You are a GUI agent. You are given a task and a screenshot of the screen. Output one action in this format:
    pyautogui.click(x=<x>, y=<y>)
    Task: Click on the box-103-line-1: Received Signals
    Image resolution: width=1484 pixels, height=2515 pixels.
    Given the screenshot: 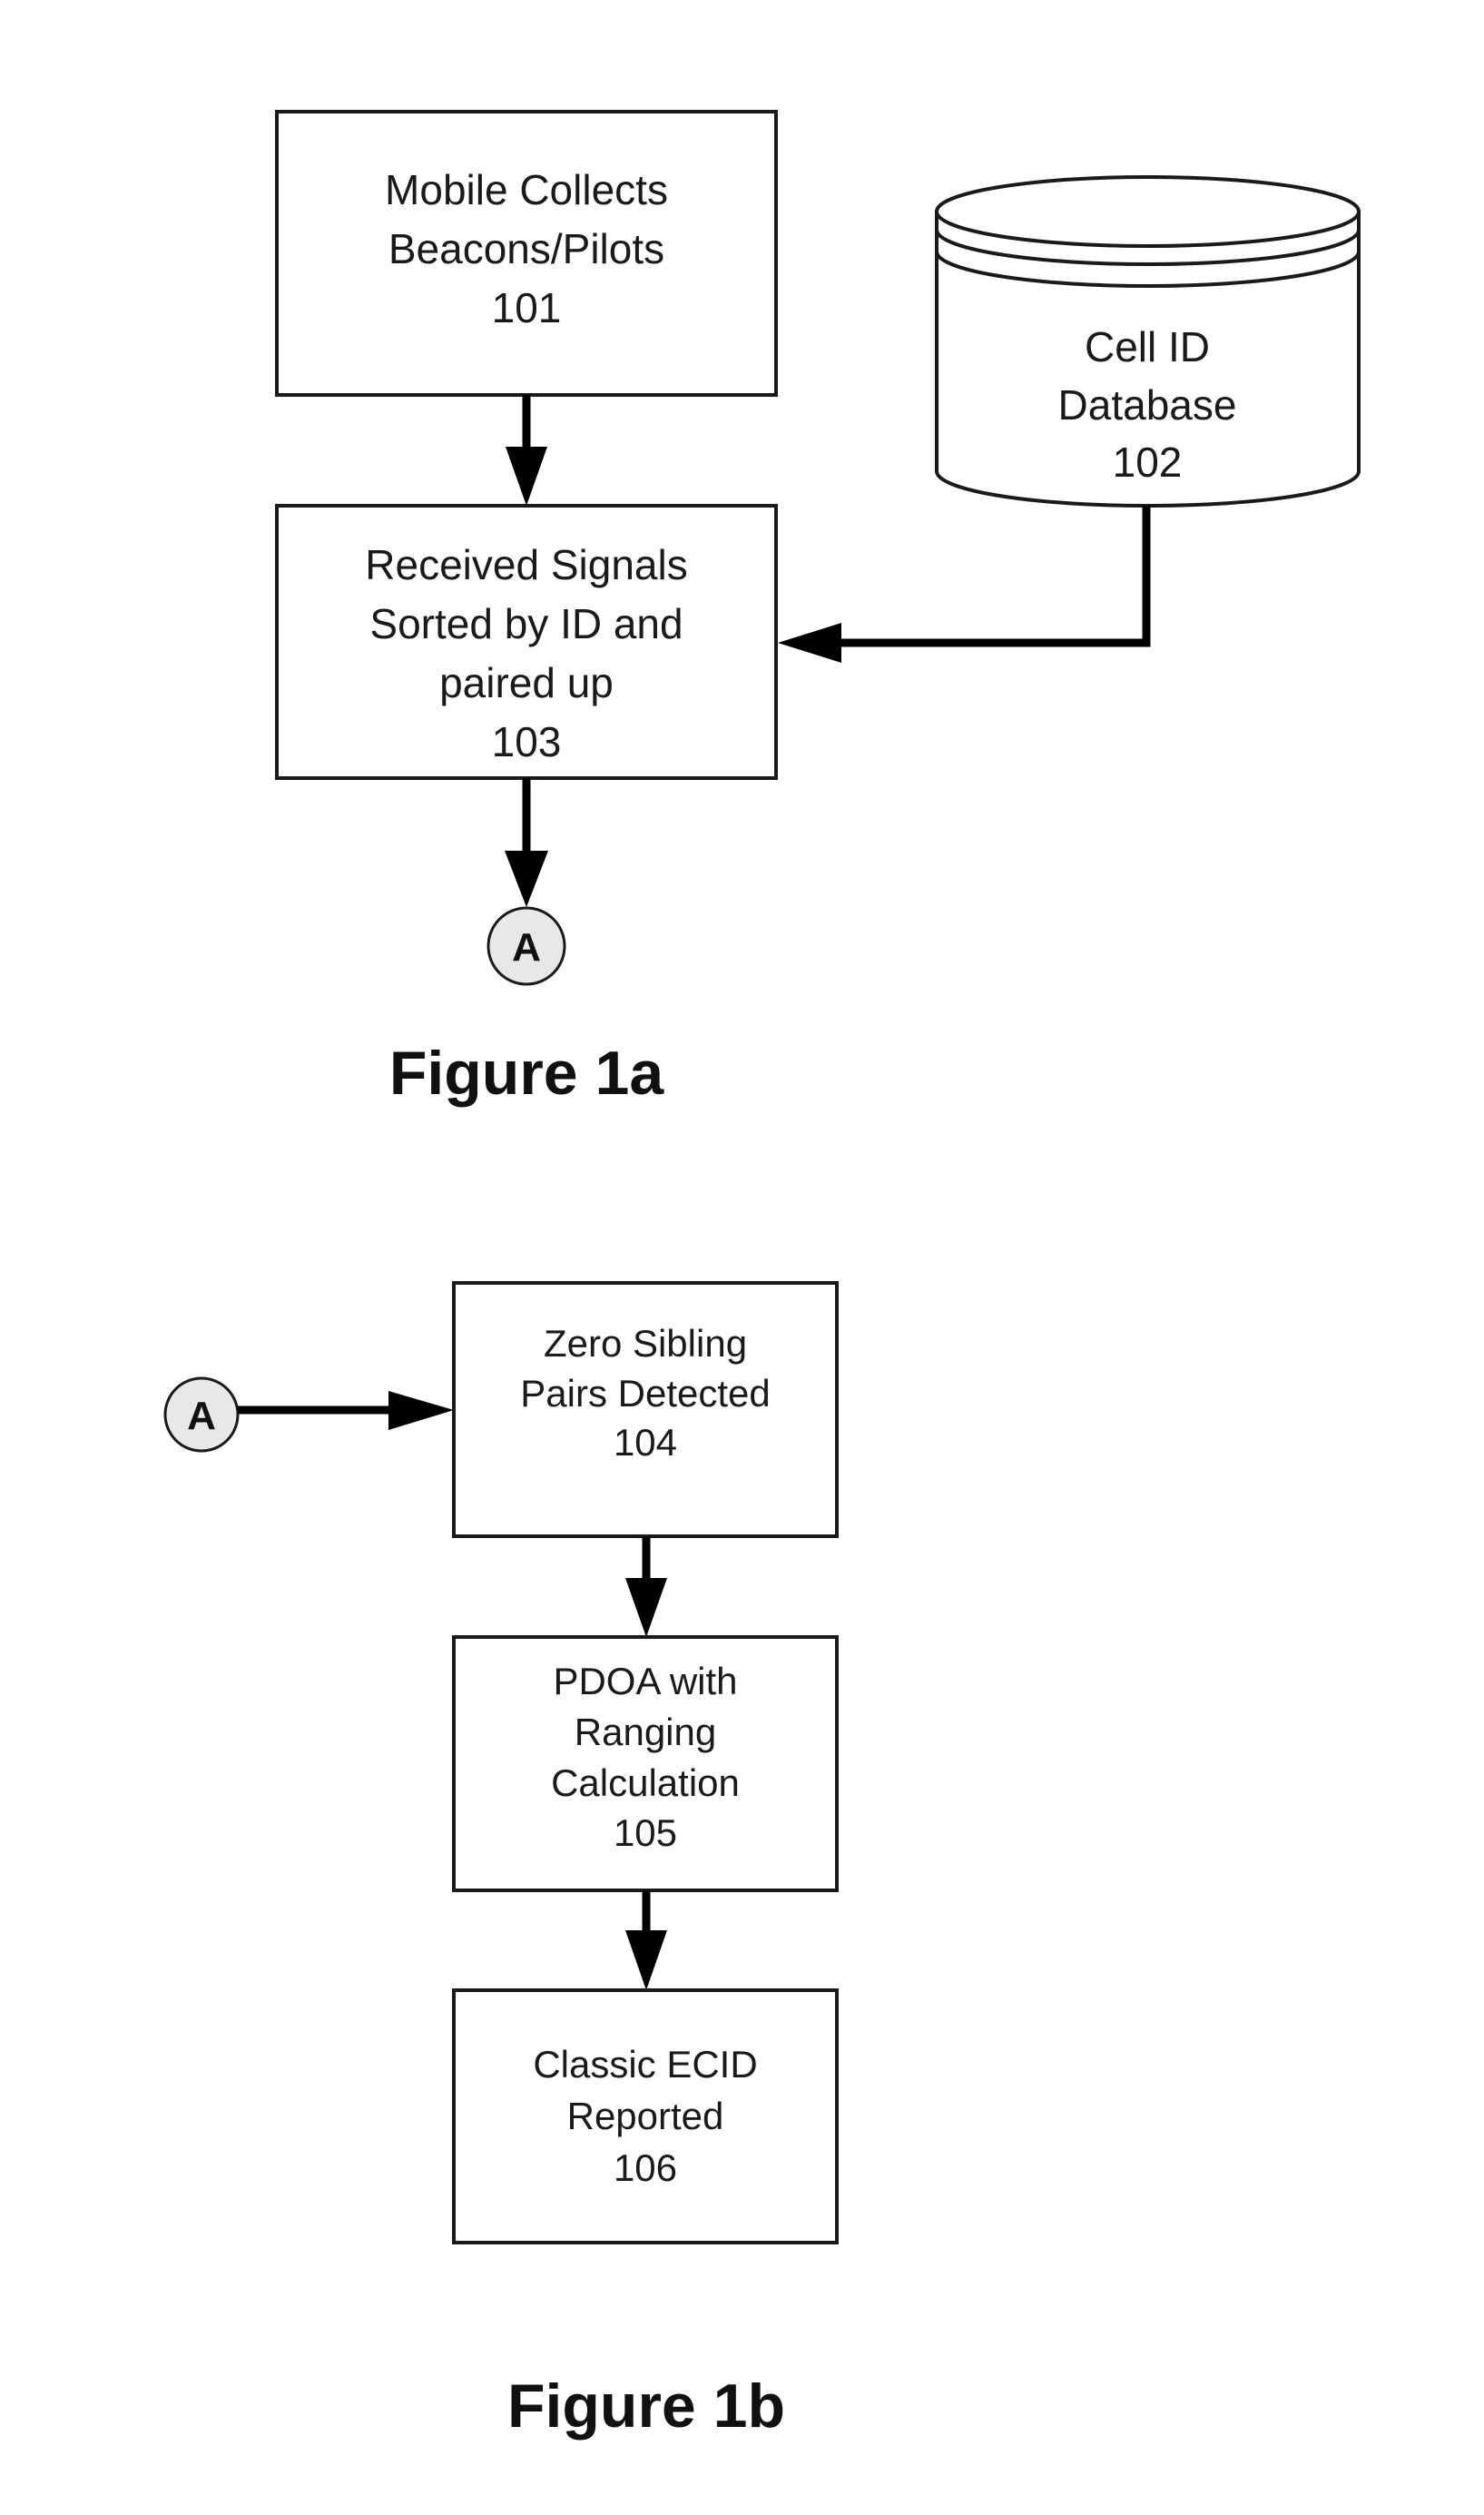 What is the action you would take?
    pyautogui.click(x=526, y=565)
    